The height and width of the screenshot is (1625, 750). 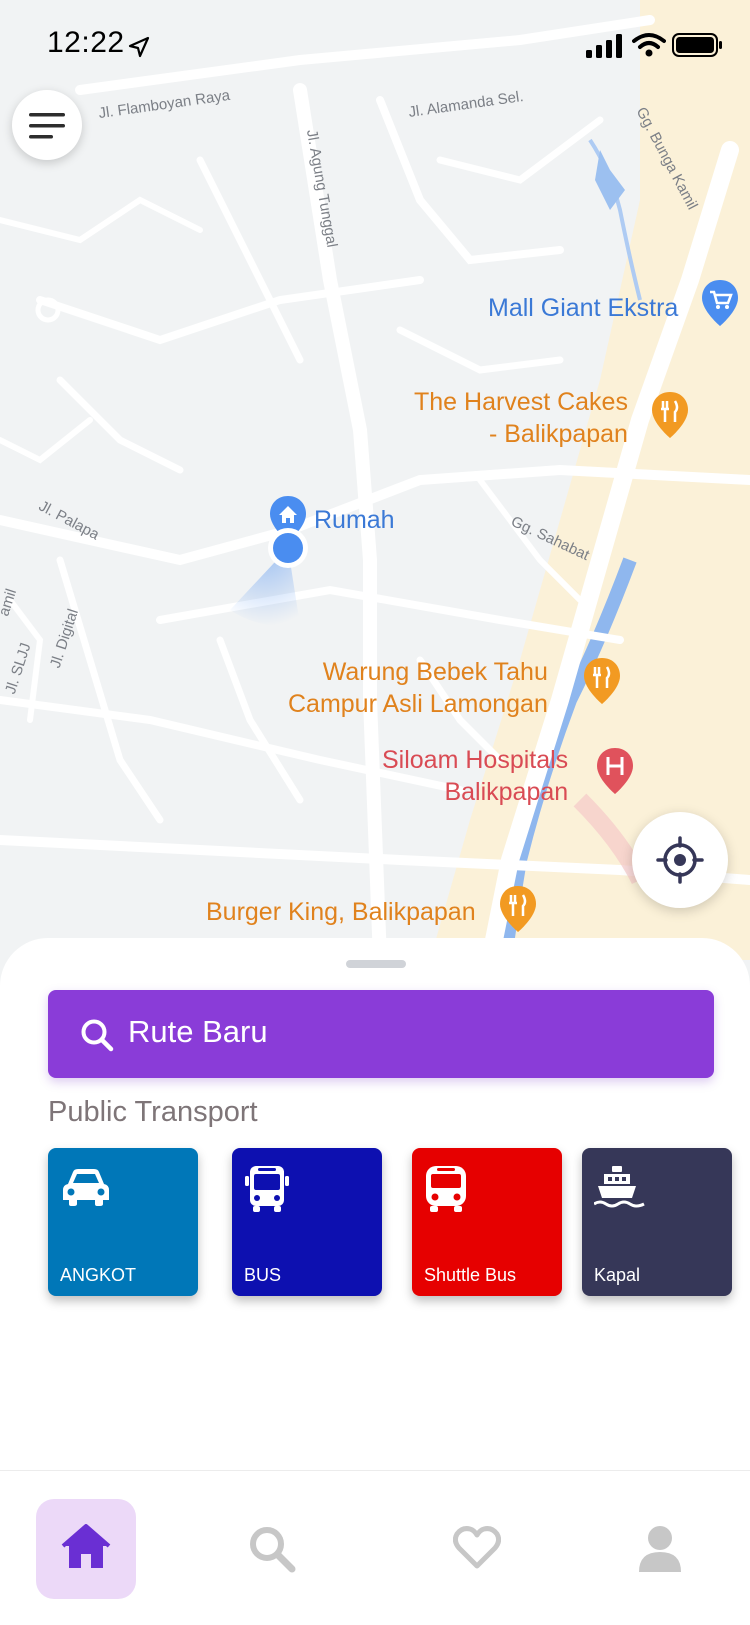 I want to click on my-location-dot-icon, so click(x=288, y=548).